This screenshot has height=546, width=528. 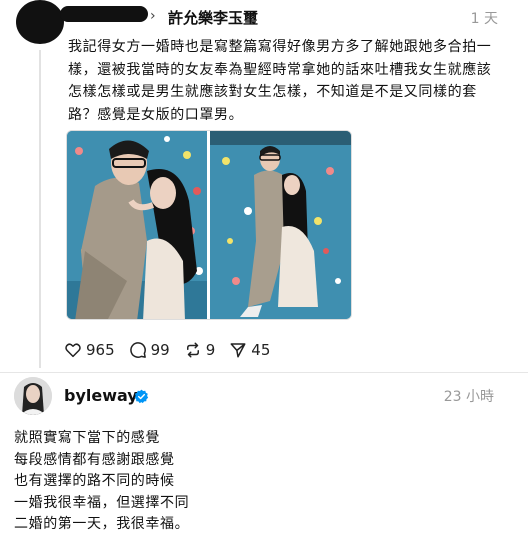 What do you see at coordinates (484, 19) in the screenshot?
I see `post-time: 1 天` at bounding box center [484, 19].